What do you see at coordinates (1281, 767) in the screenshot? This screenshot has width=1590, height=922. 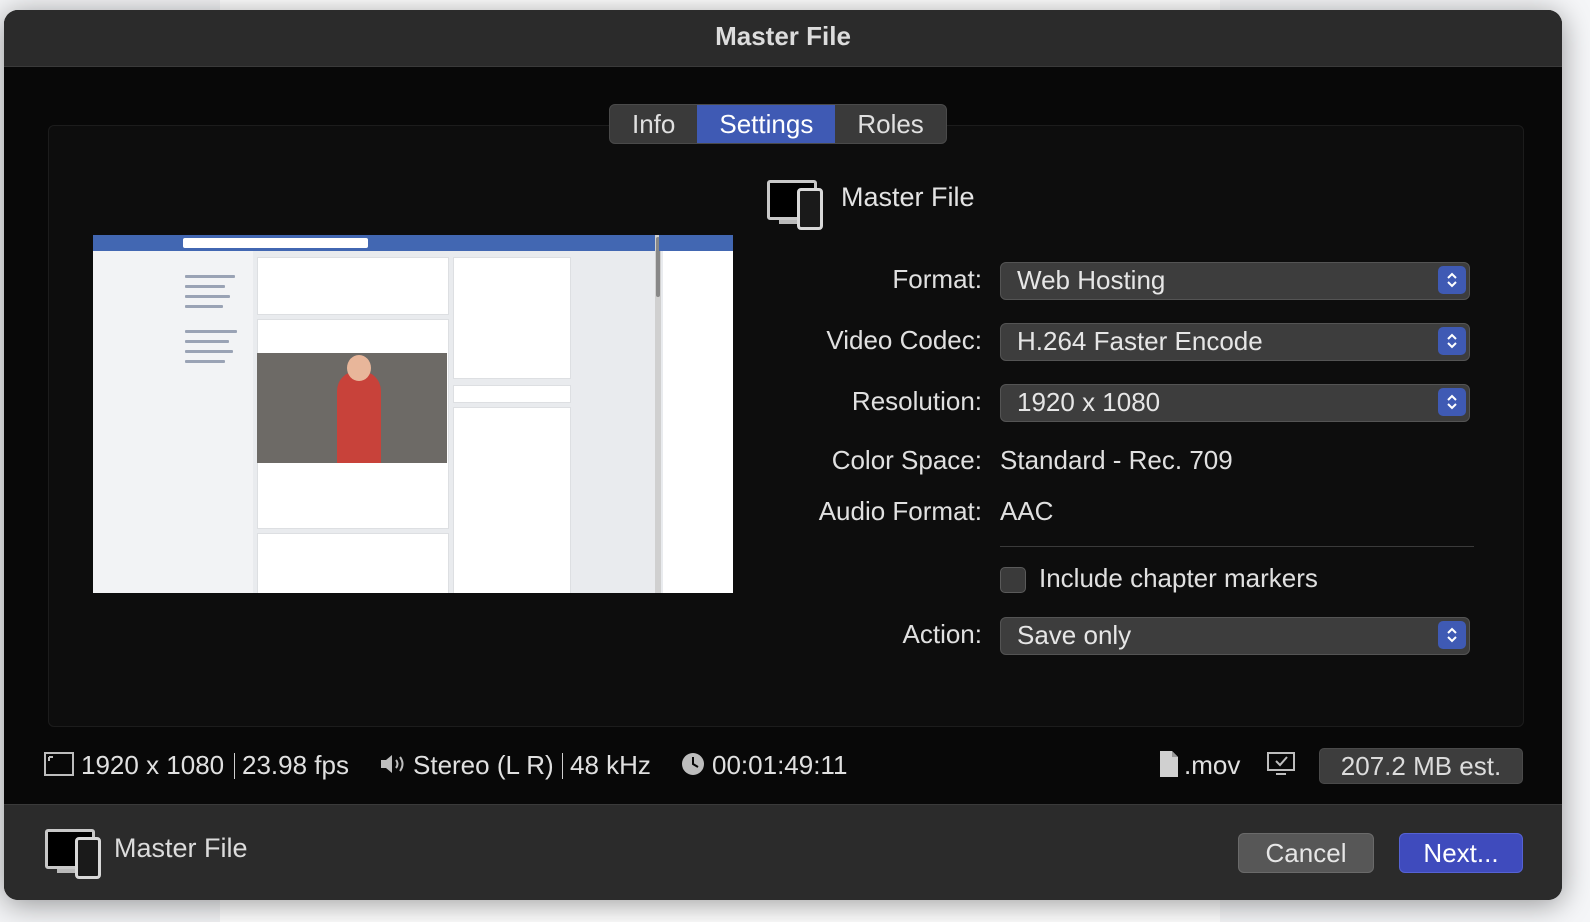 I see `computer-check-icon` at bounding box center [1281, 767].